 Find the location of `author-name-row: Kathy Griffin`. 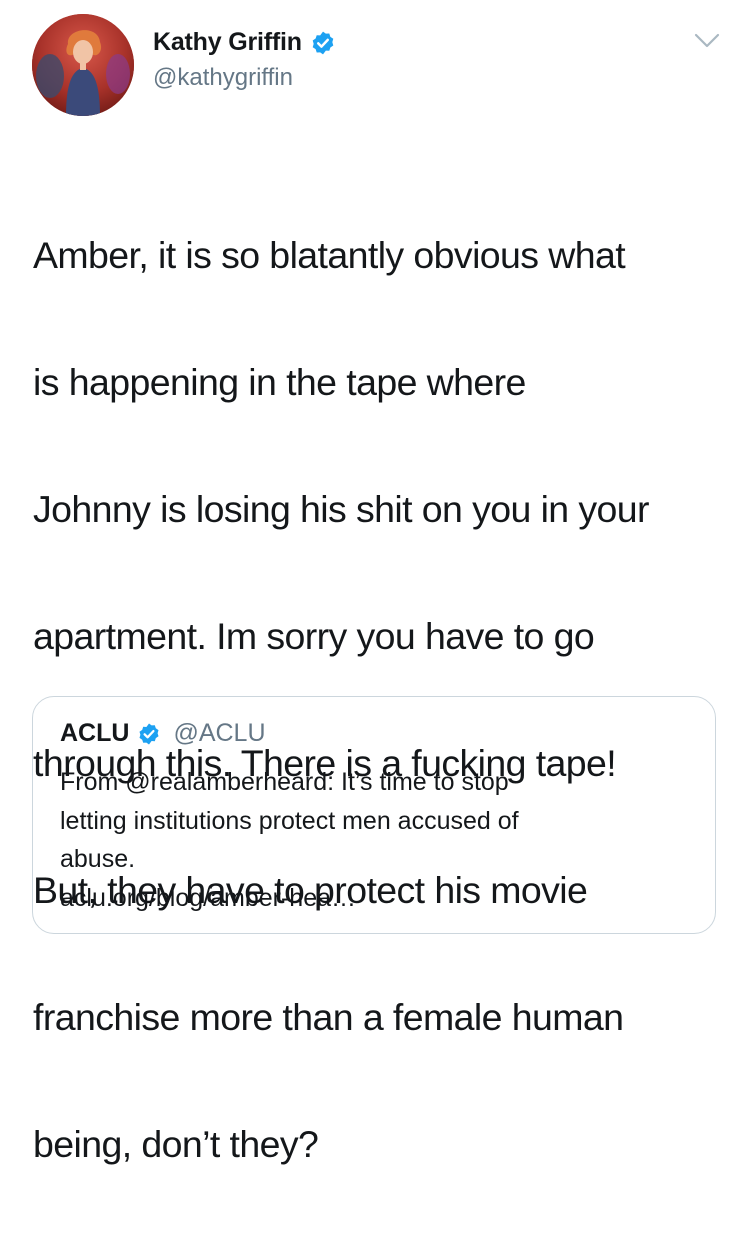

author-name-row: Kathy Griffin is located at coordinates (244, 42).